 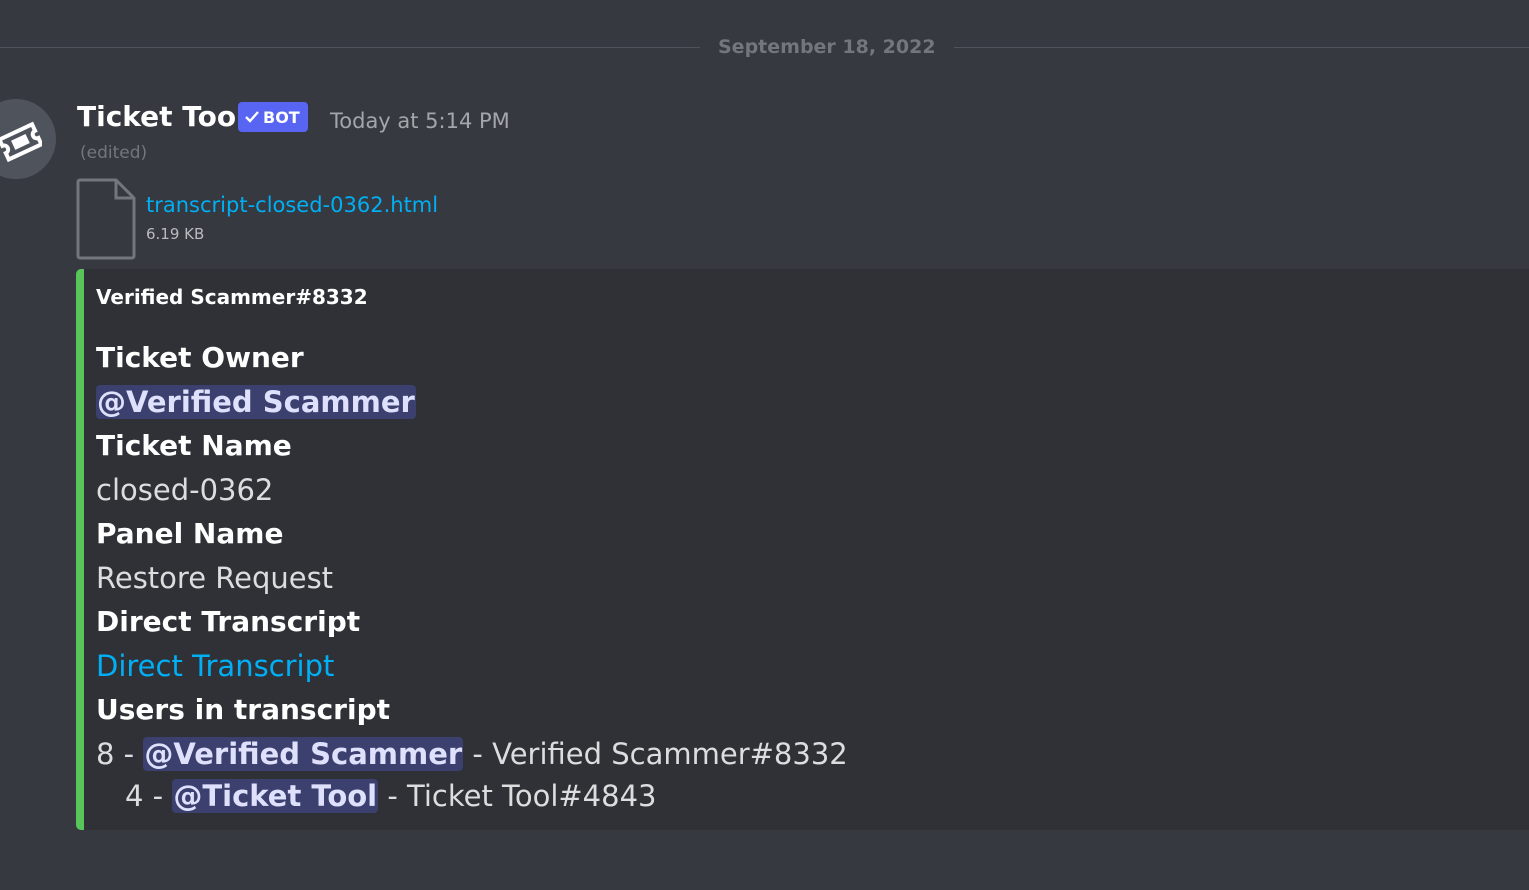 I want to click on ticket-icon, so click(x=21, y=142).